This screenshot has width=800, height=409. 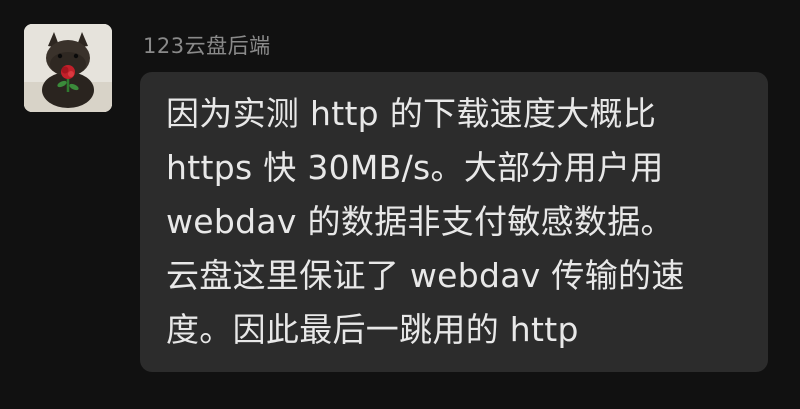 I want to click on sender-name: 123云盘后端, so click(x=207, y=46).